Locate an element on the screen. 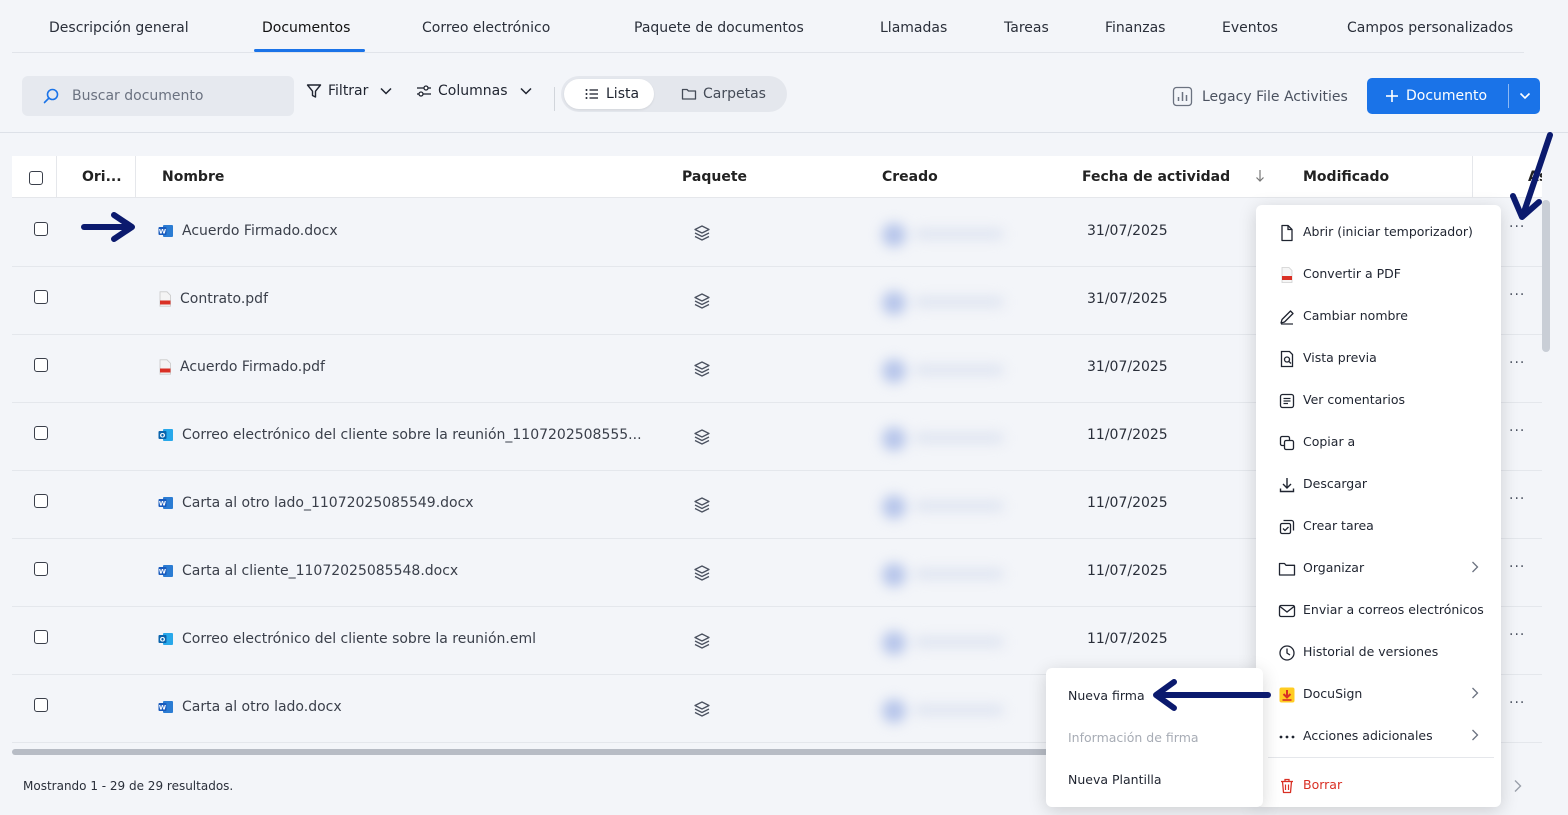 The image size is (1568, 815). file-name: Acuerdo Firmado.pdf is located at coordinates (252, 367).